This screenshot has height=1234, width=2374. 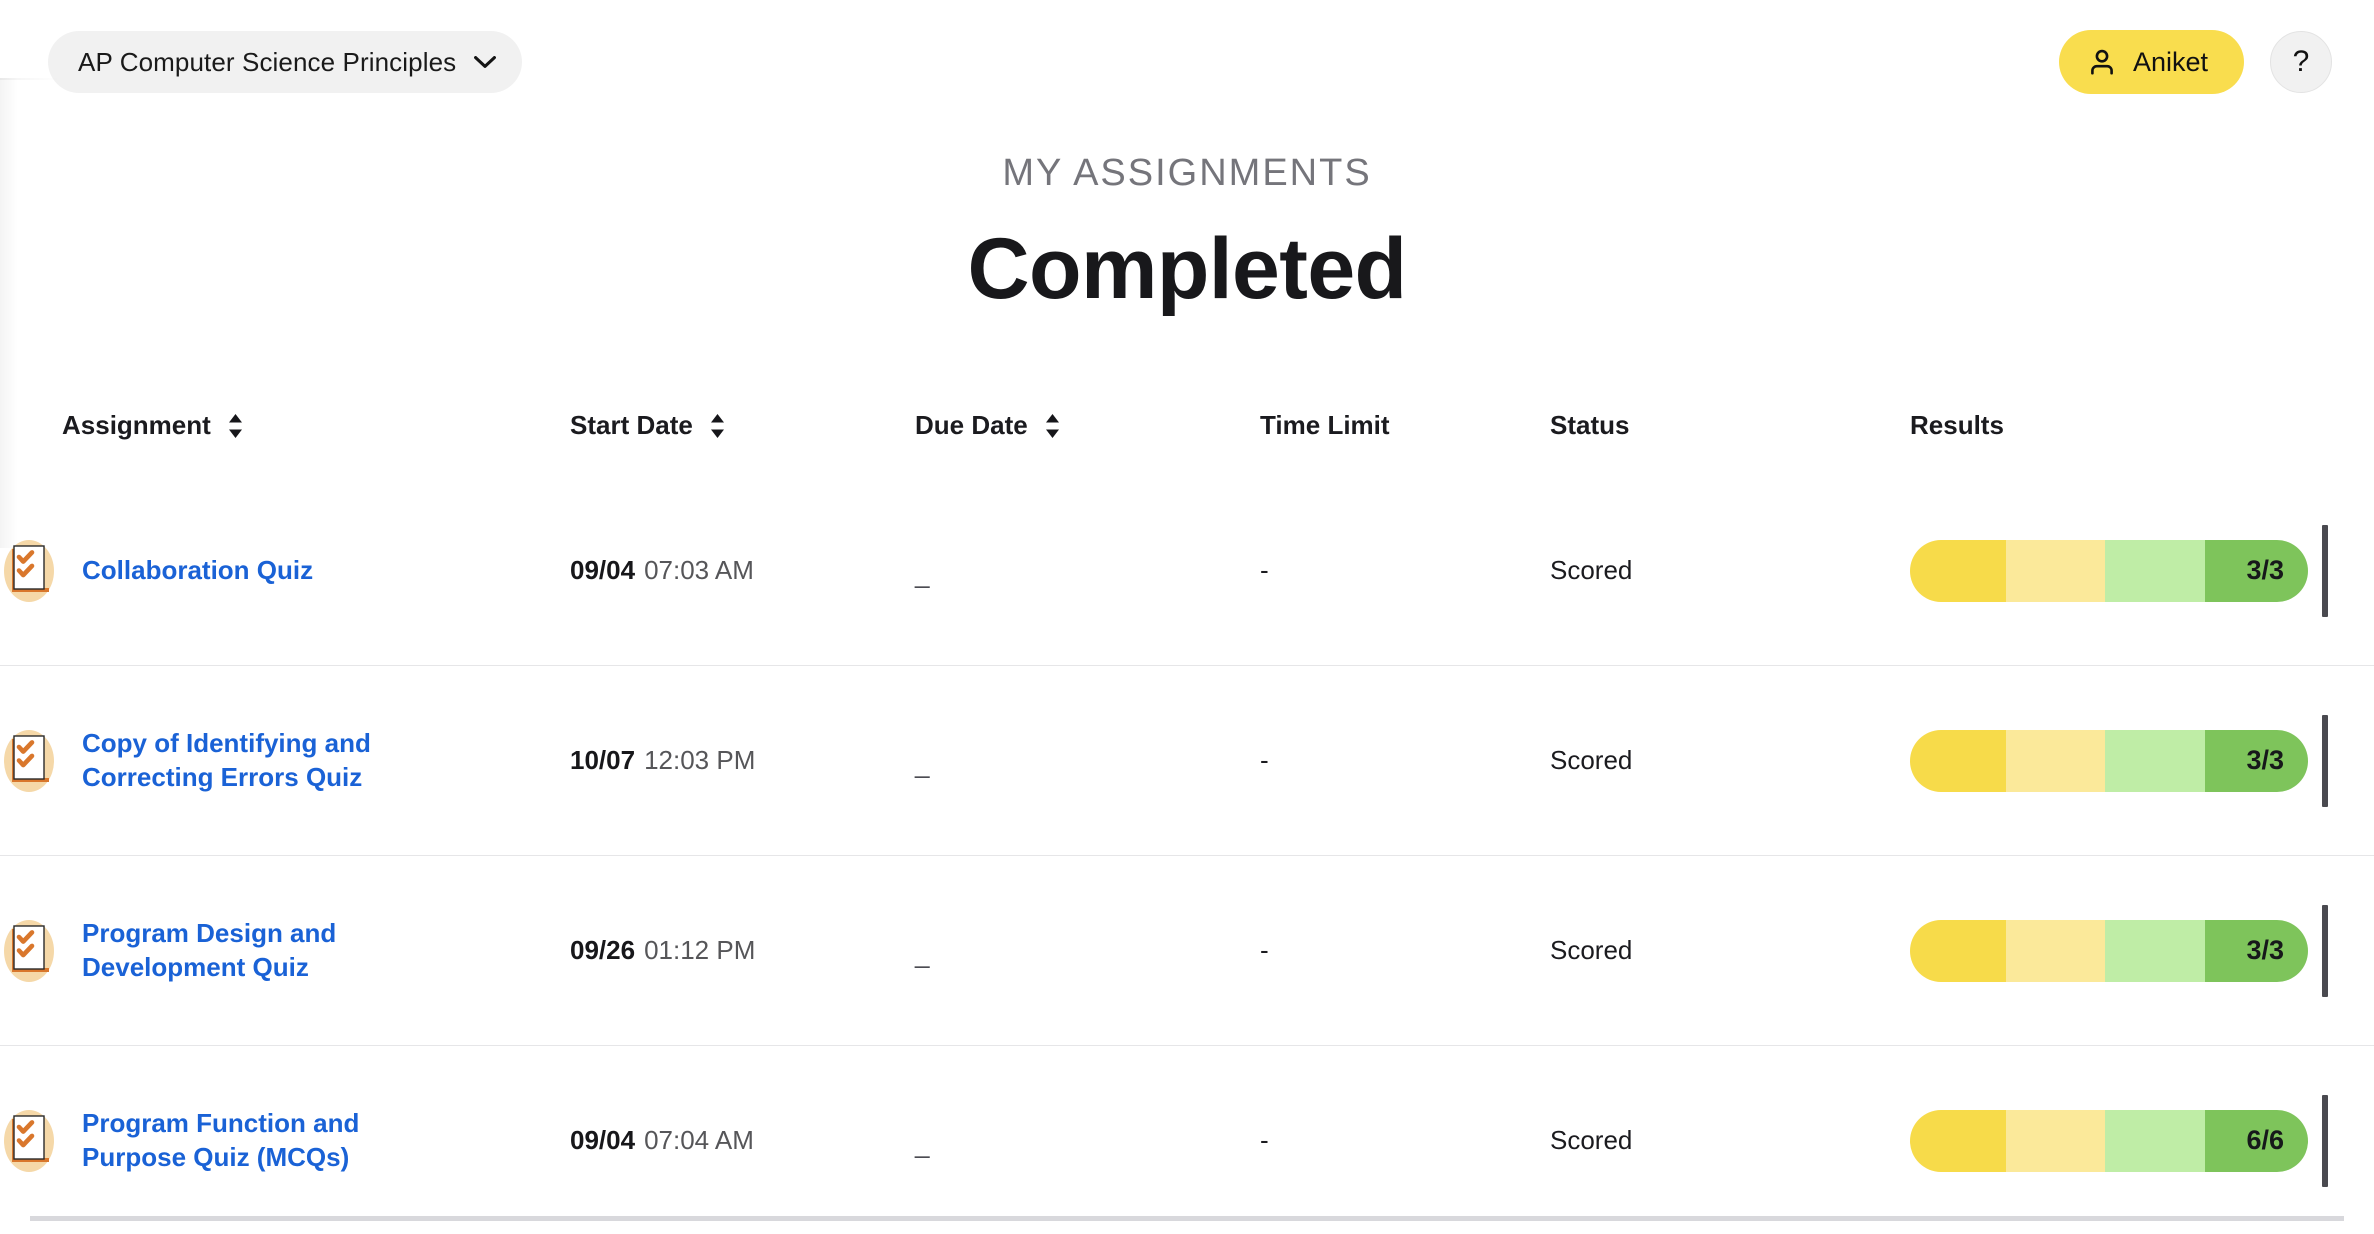 I want to click on assignment-link: Program Design and Development Quiz, so click(x=232, y=951).